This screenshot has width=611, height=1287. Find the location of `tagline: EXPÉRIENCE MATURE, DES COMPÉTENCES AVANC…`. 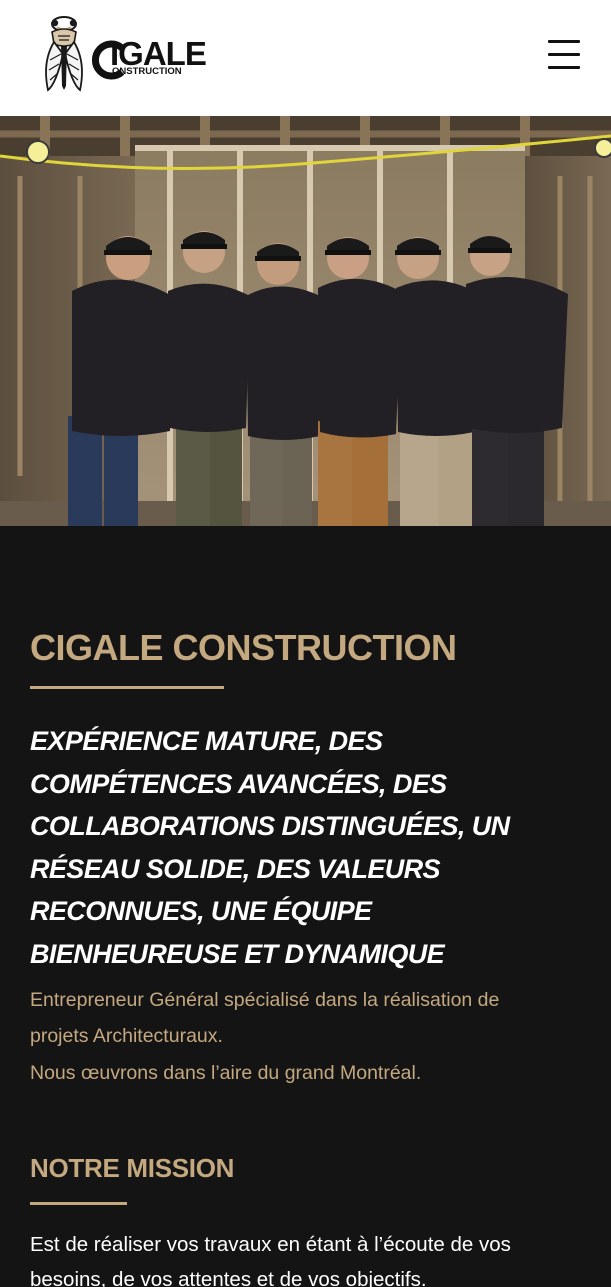

tagline: EXPÉRIENCE MATURE, DES COMPÉTENCES AVANC… is located at coordinates (270, 847).